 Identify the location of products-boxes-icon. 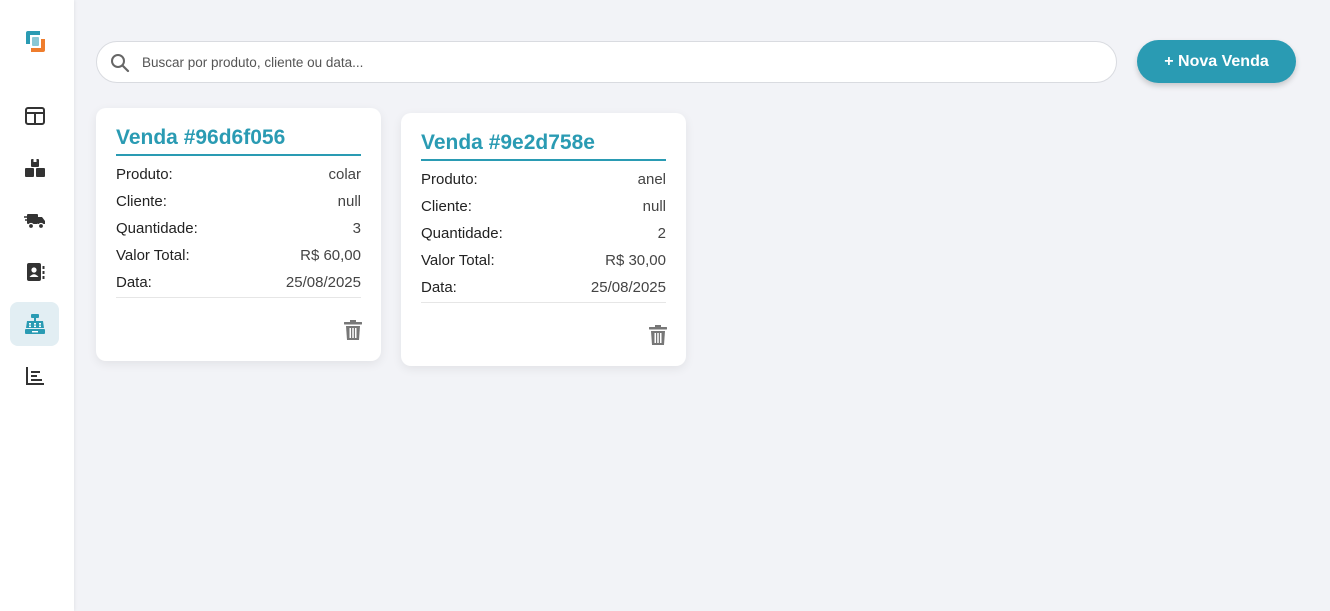
(34, 168).